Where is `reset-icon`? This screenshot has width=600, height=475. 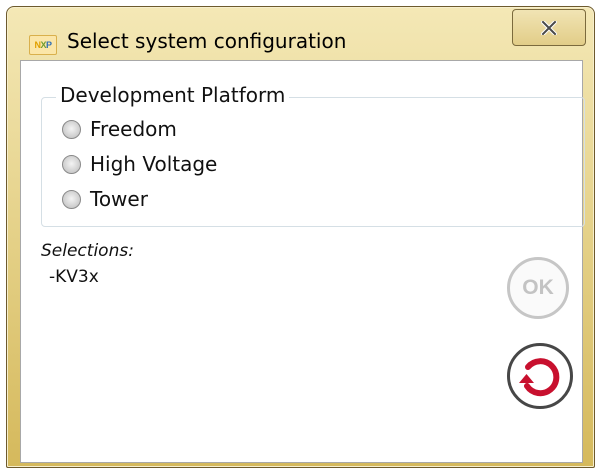
reset-icon is located at coordinates (539, 377).